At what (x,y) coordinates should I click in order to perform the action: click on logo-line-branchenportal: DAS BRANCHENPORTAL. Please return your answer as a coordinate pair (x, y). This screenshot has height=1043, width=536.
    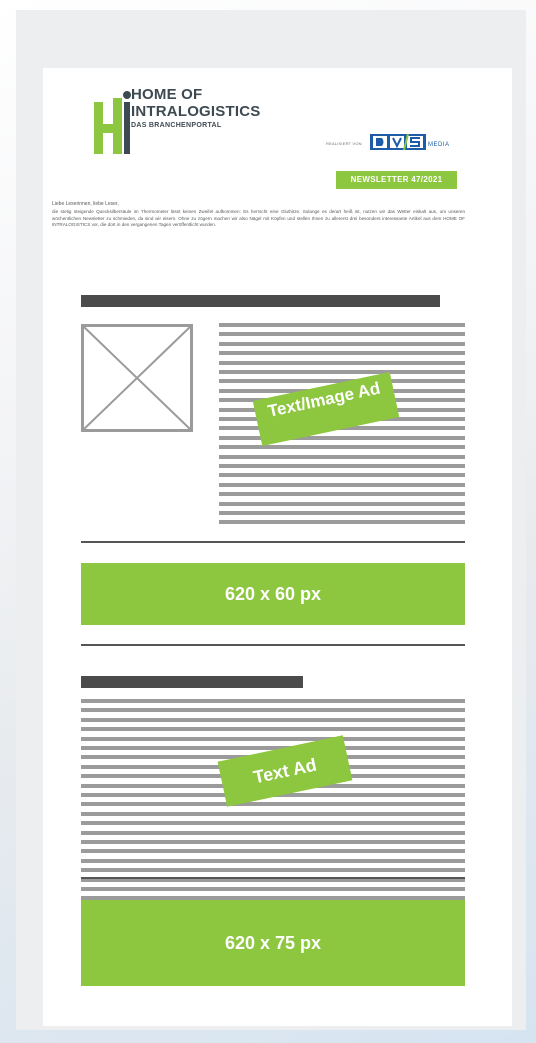
    Looking at the image, I should click on (176, 125).